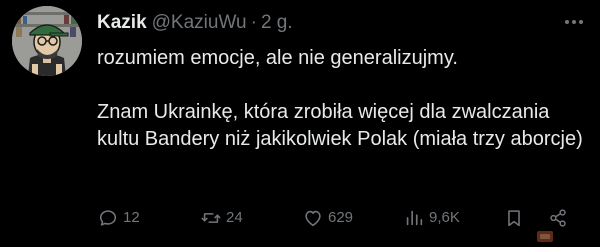  What do you see at coordinates (118, 218) in the screenshot?
I see `reply-button: 12` at bounding box center [118, 218].